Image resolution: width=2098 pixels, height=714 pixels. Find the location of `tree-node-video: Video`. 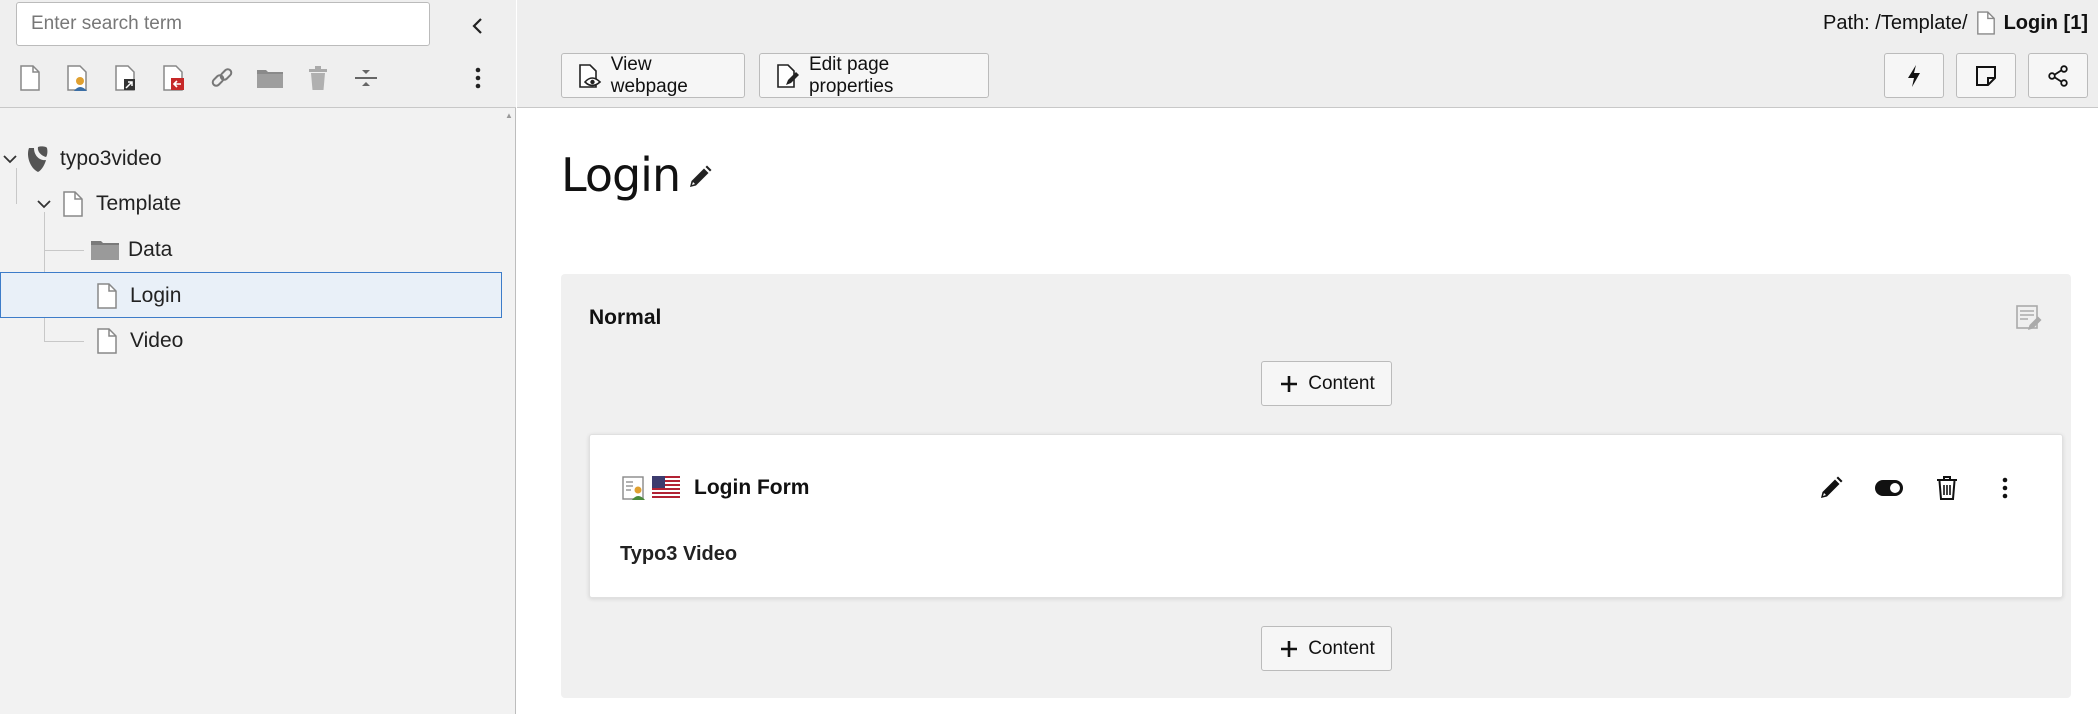

tree-node-video: Video is located at coordinates (137, 341).